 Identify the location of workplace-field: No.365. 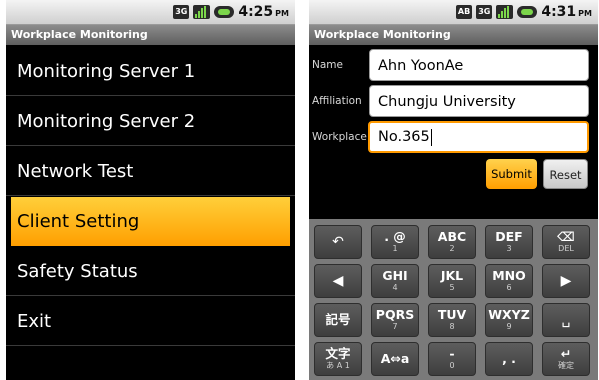
(478, 137).